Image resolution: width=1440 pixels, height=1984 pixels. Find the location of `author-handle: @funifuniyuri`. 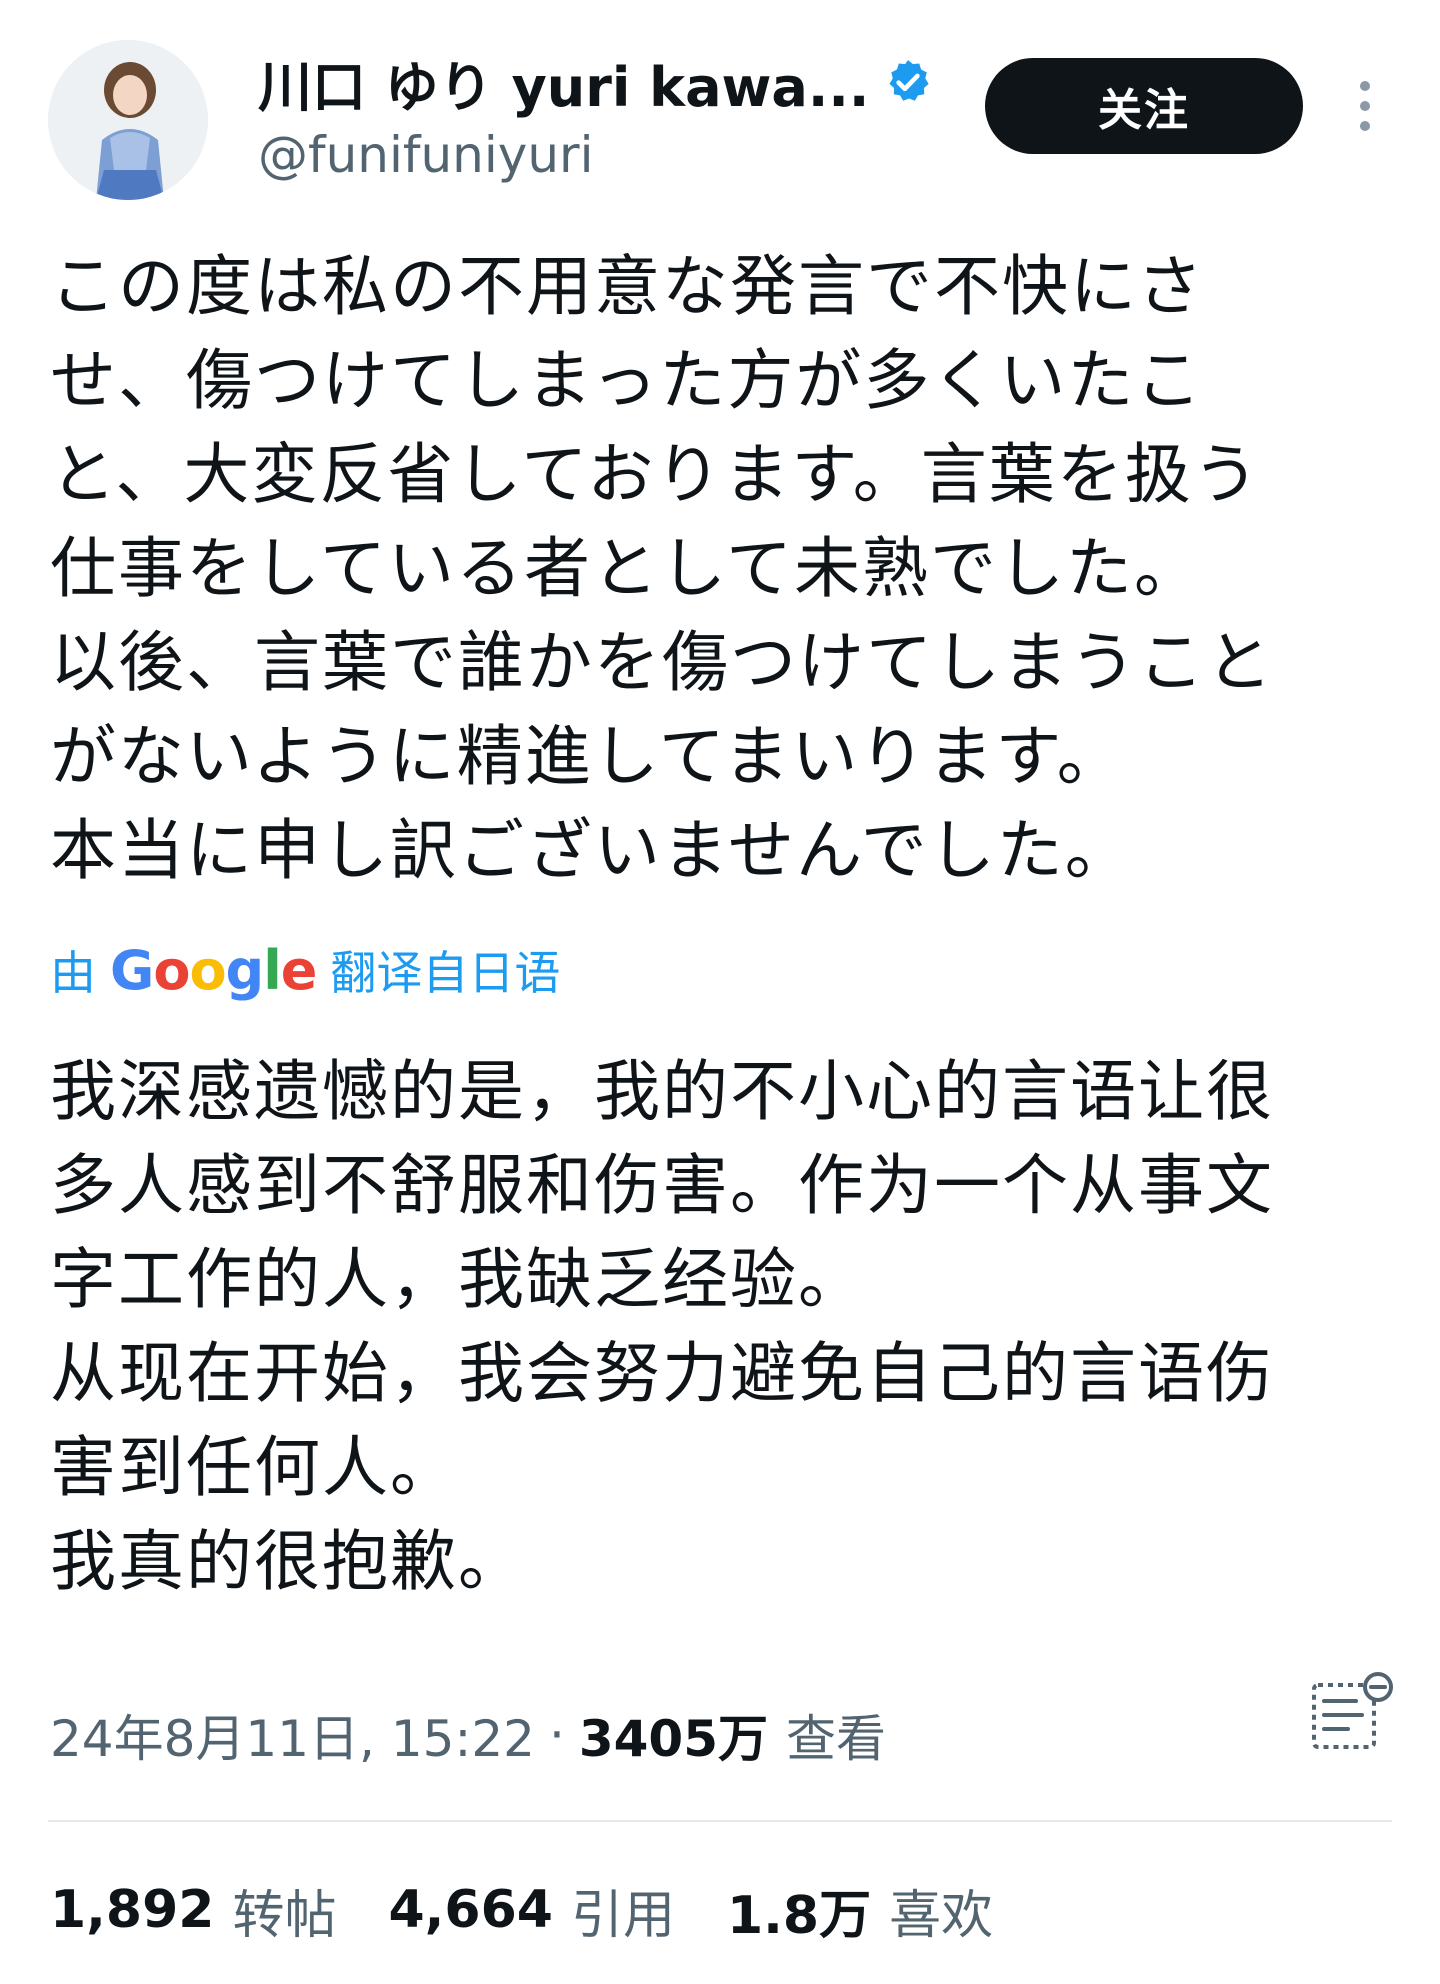

author-handle: @funifuniyuri is located at coordinates (595, 155).